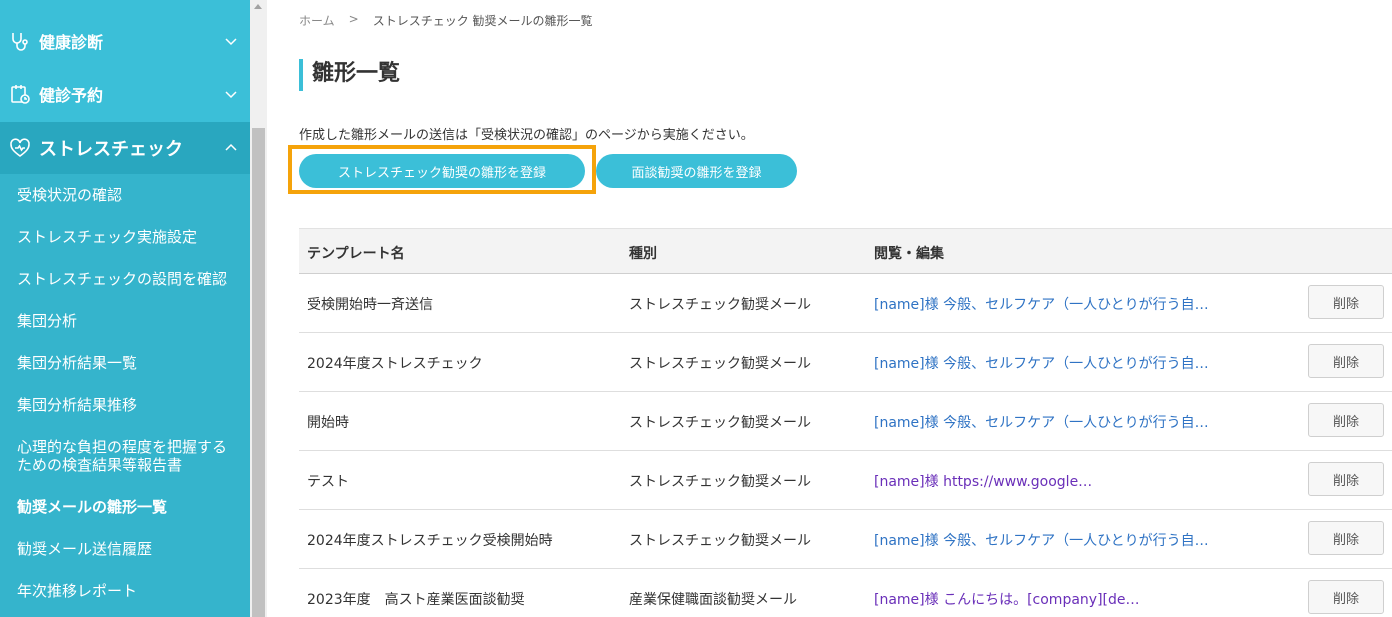 This screenshot has width=1392, height=617. Describe the element at coordinates (71, 95) in the screenshot. I see `sidebar-section-label: 健診予約` at that location.